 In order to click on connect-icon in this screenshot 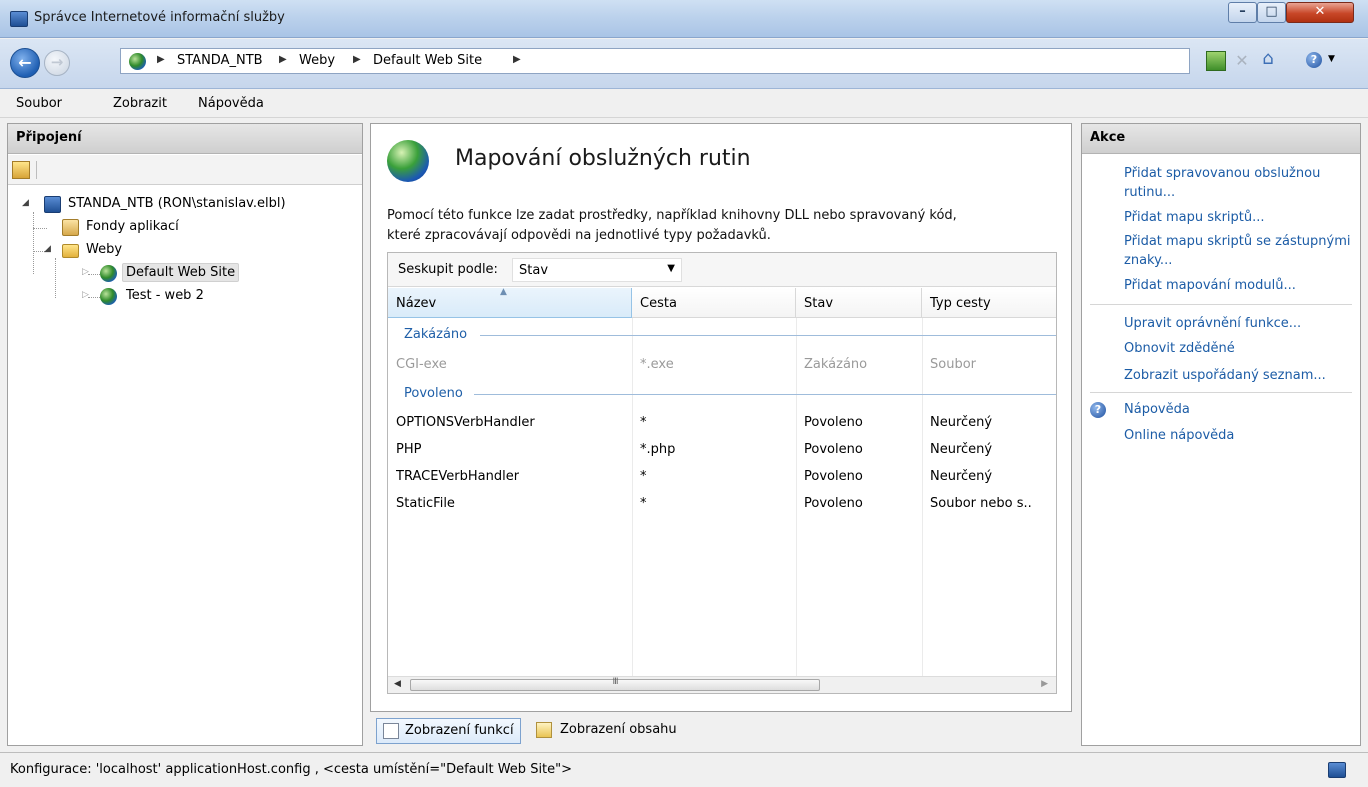, I will do `click(21, 170)`.